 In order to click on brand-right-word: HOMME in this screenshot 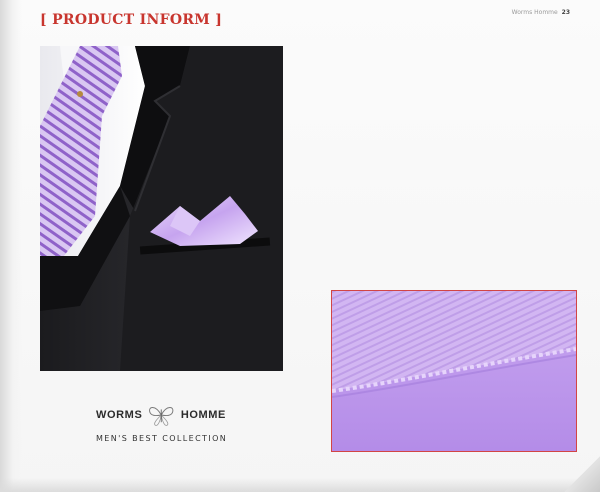, I will do `click(203, 415)`.